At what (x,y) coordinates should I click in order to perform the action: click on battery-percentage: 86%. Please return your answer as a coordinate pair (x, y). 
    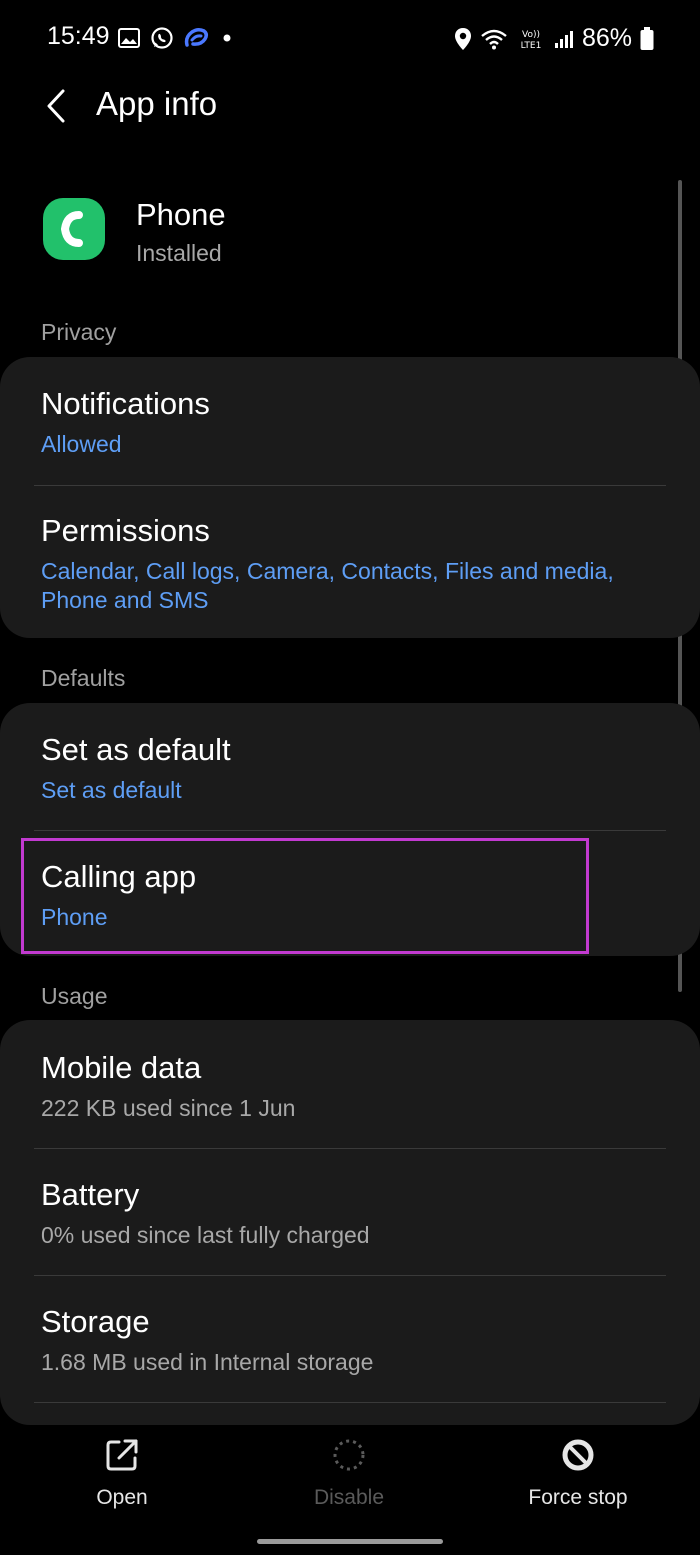
    Looking at the image, I should click on (606, 38).